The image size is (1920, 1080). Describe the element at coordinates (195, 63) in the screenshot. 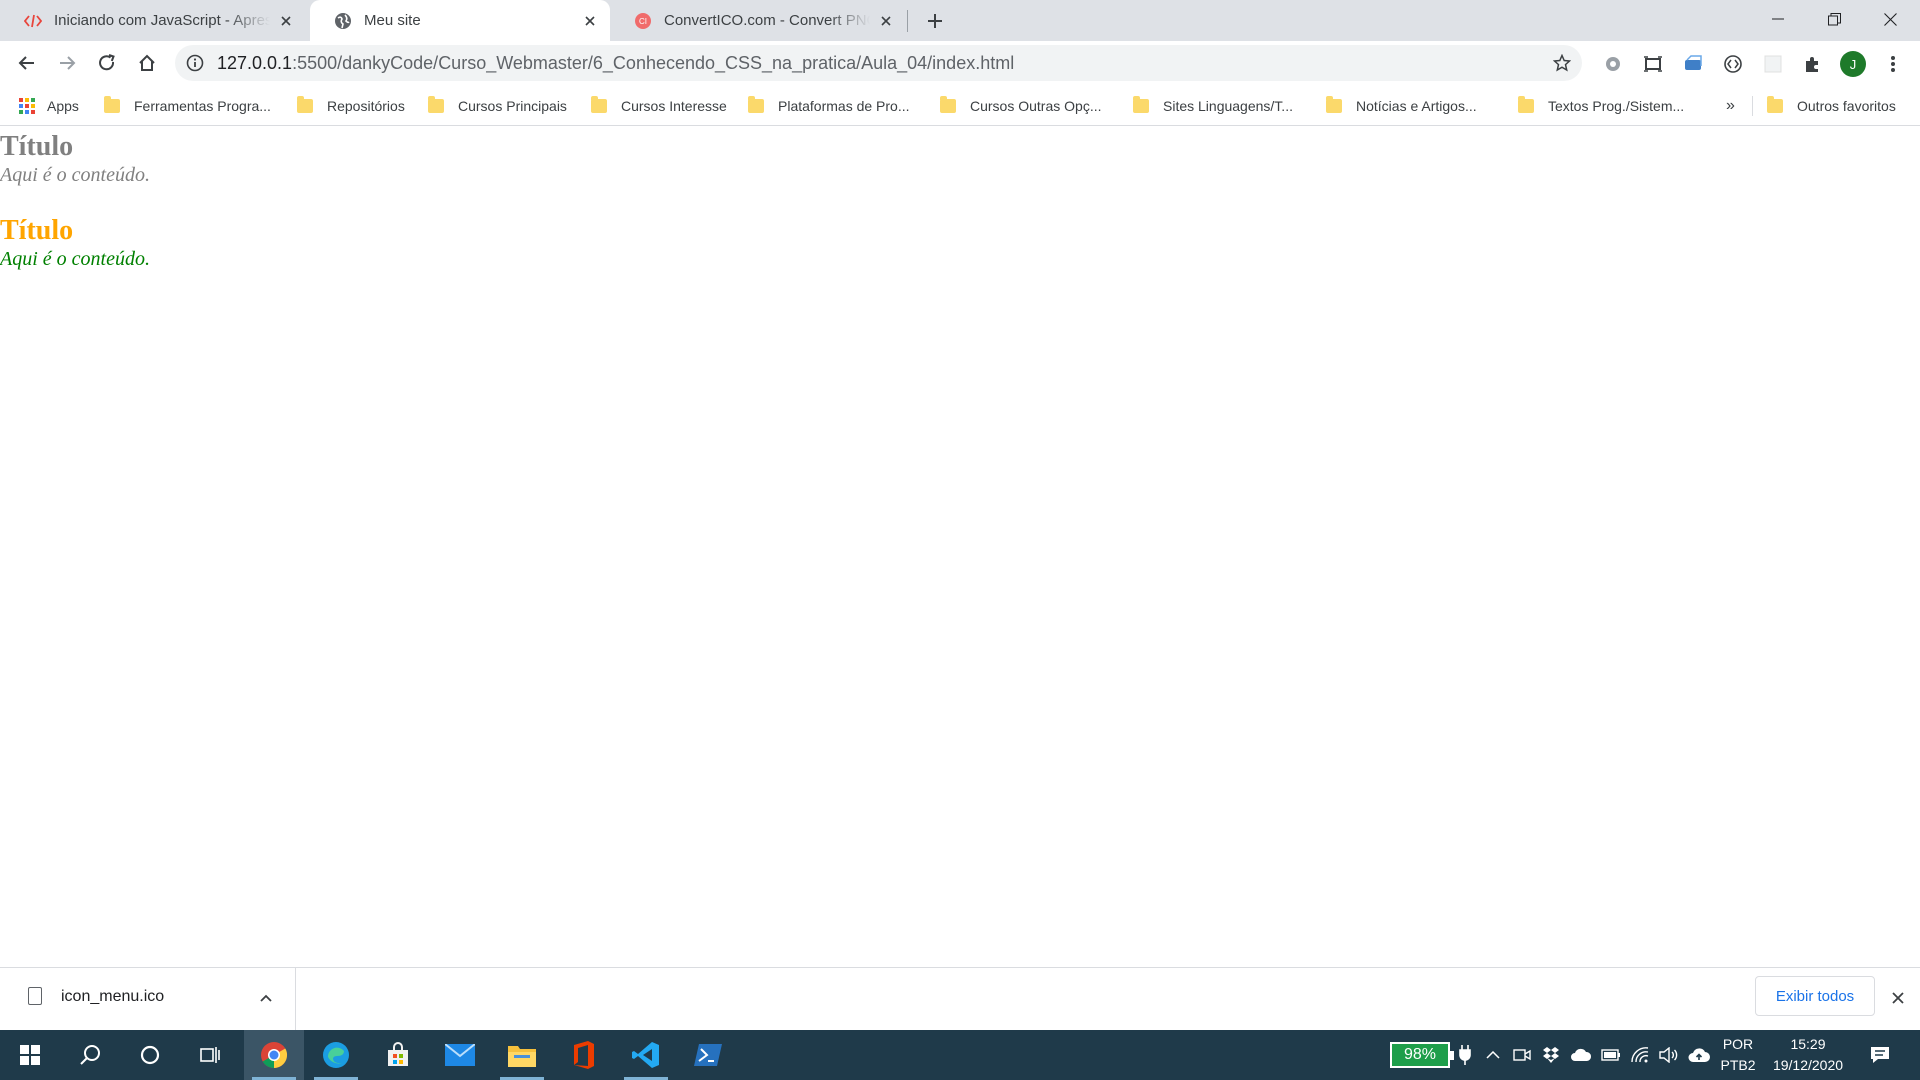

I see `info-icon` at that location.